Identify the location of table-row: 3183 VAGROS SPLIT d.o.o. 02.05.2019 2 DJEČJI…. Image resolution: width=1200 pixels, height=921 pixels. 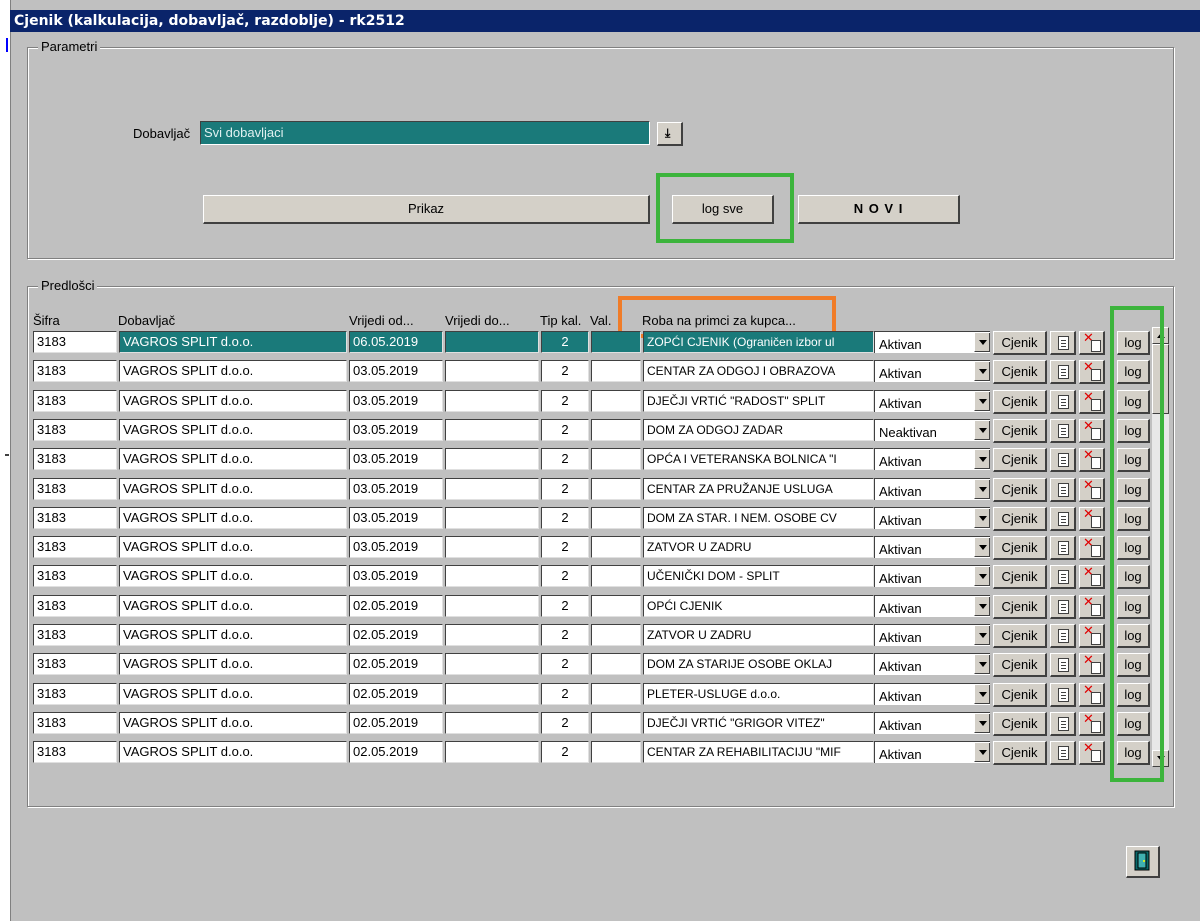
(603, 723).